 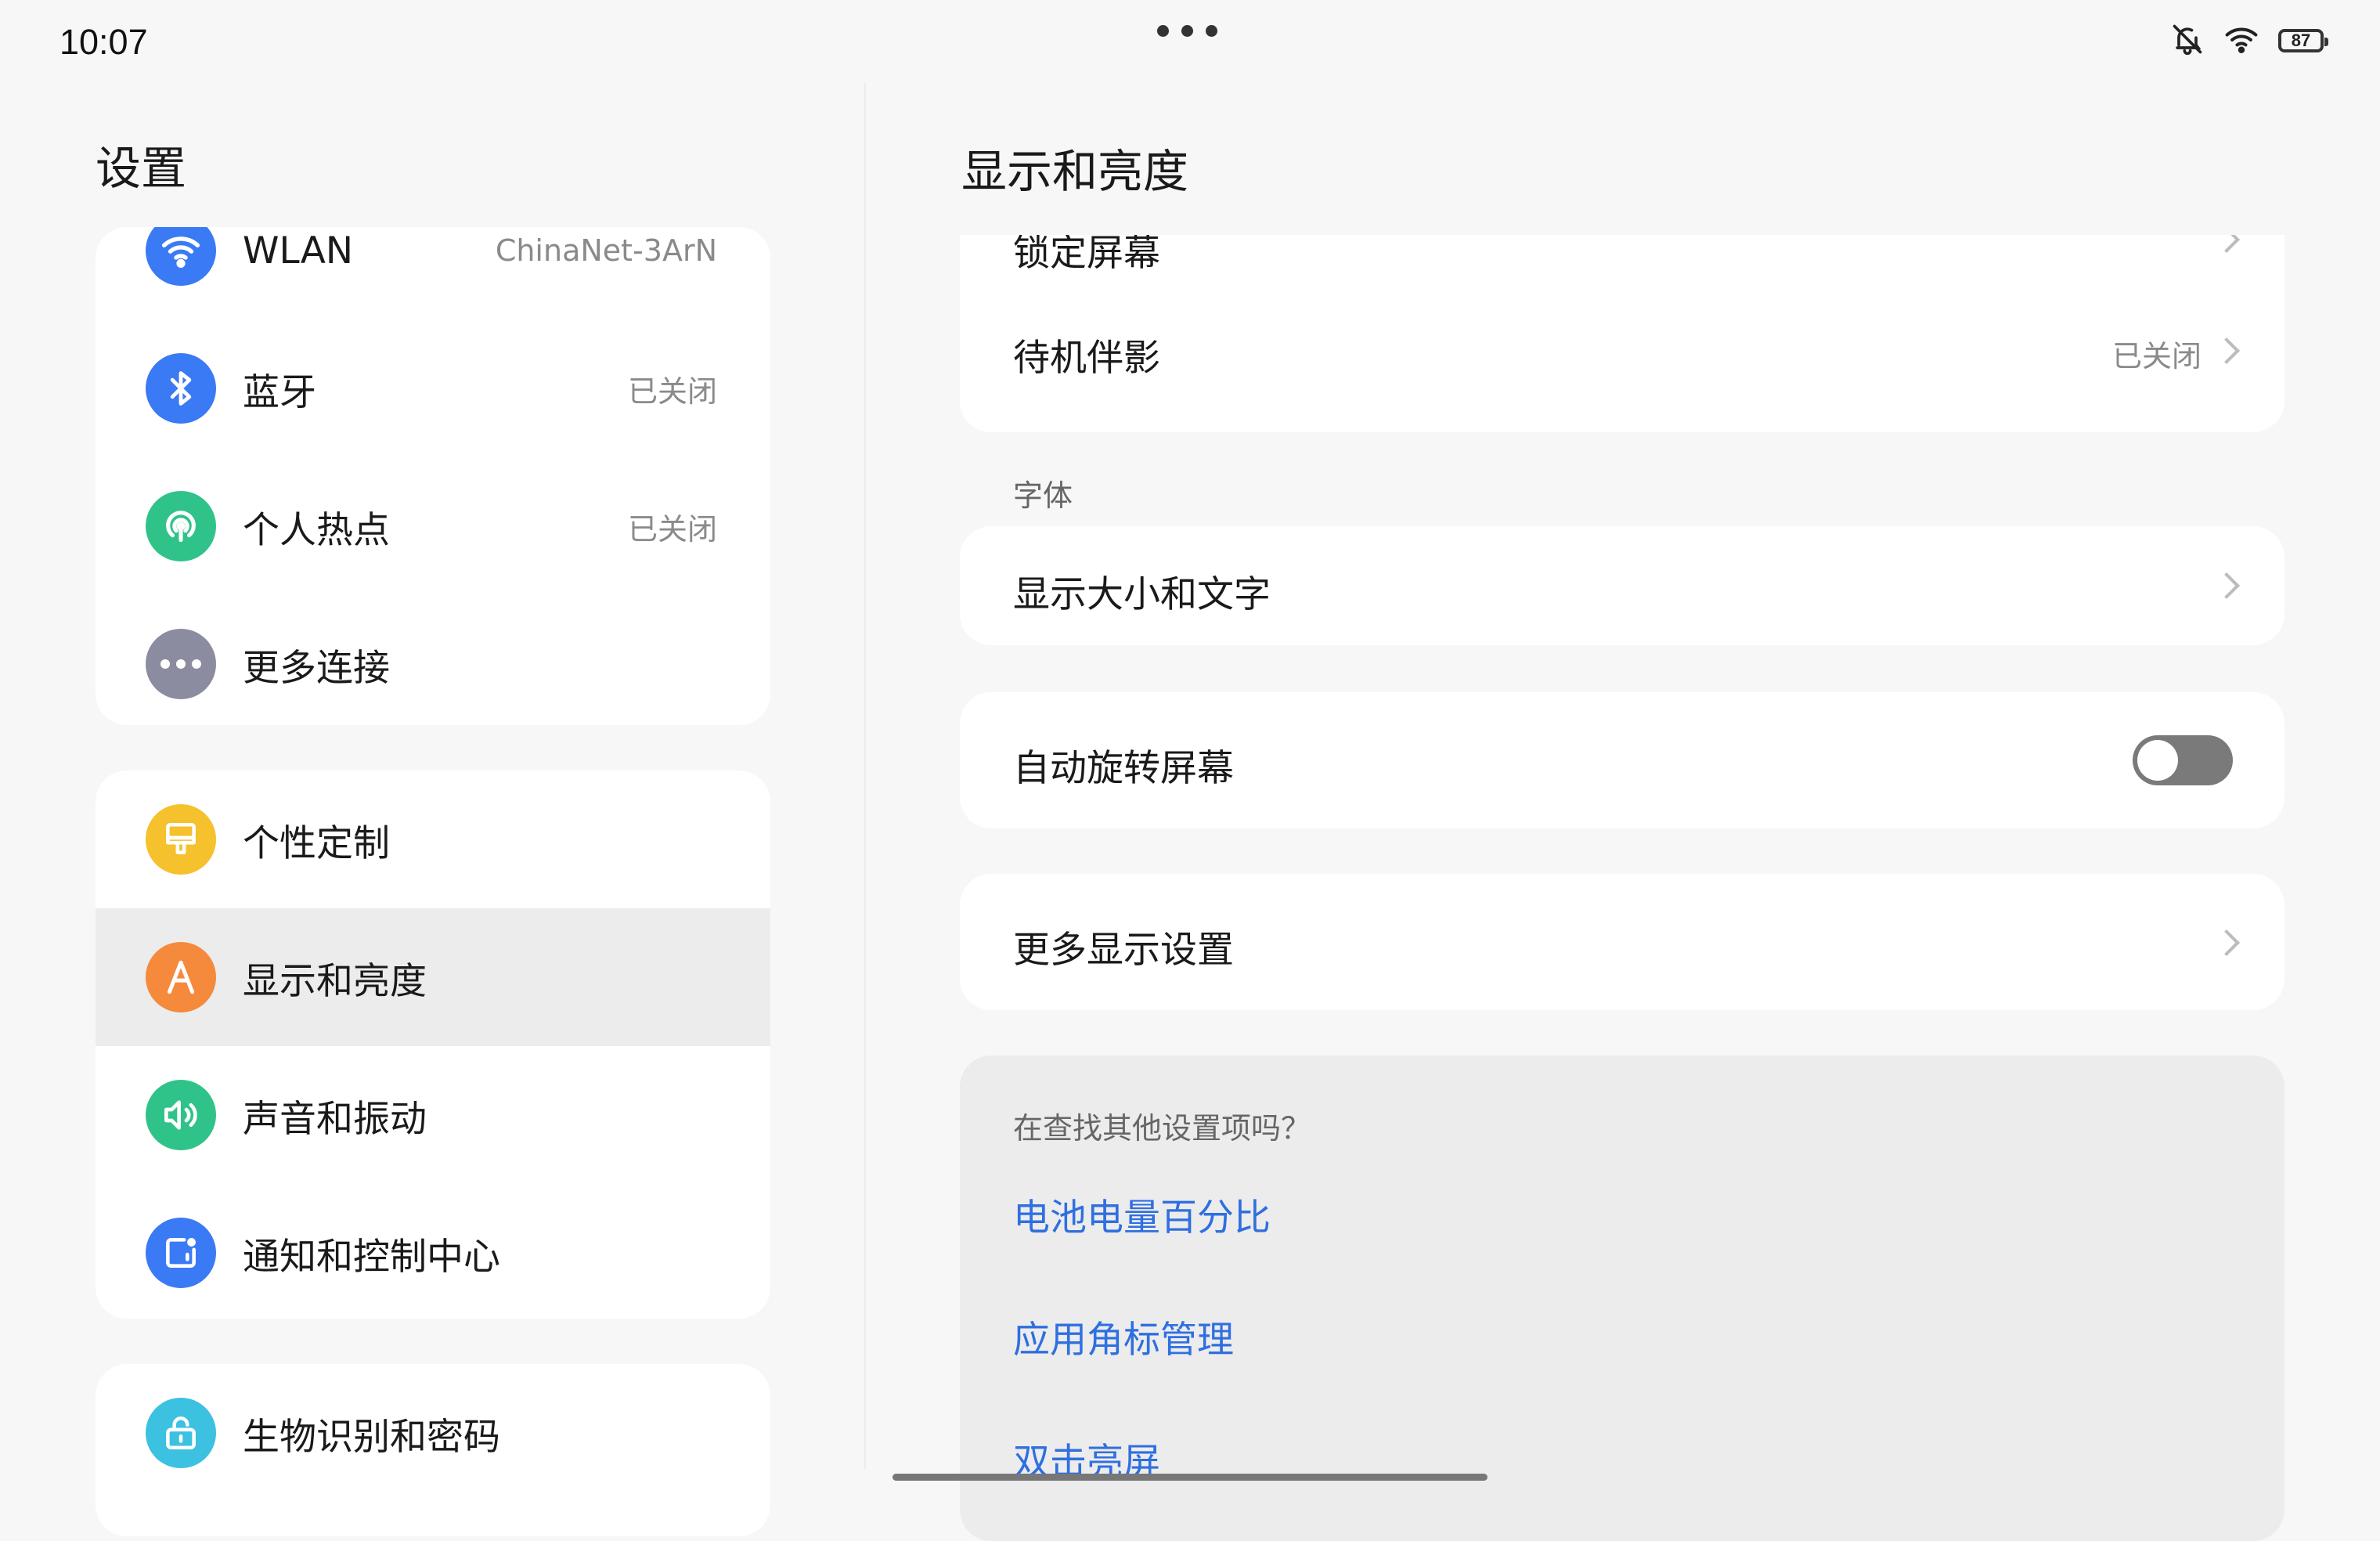 I want to click on row-value: 已关闭, so click(x=2156, y=356).